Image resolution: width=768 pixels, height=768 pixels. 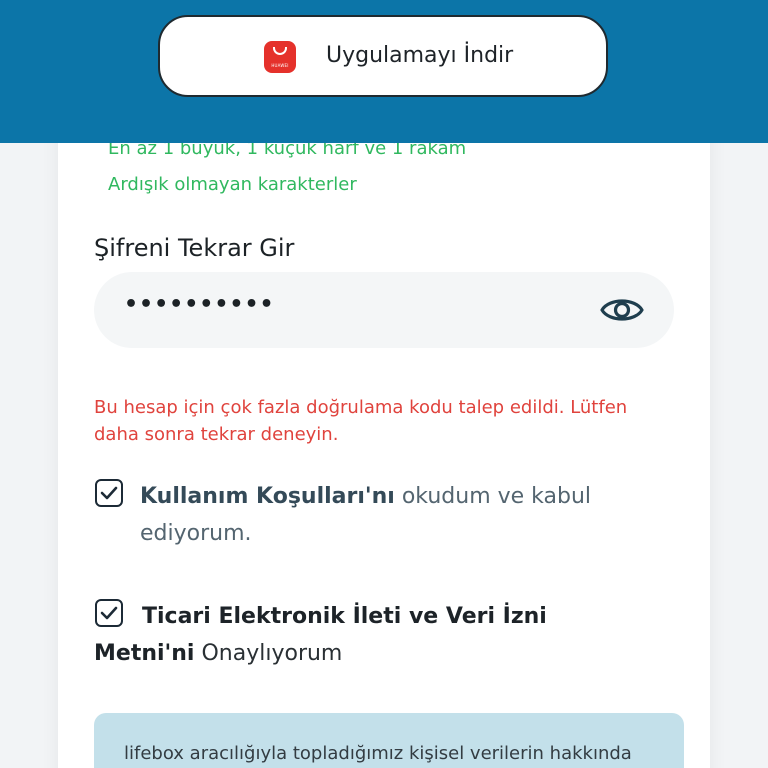 I want to click on repeat-password-input: ••••••••••, so click(x=384, y=310).